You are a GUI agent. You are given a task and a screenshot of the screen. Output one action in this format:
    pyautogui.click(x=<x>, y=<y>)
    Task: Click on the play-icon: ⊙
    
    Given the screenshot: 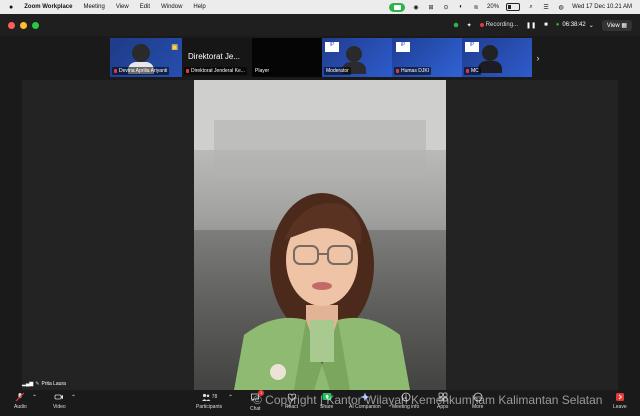 What is the action you would take?
    pyautogui.click(x=446, y=7)
    